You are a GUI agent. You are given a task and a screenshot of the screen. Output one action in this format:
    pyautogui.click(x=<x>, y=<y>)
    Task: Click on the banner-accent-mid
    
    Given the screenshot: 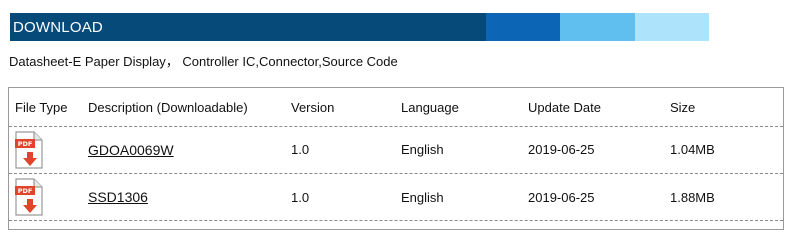 What is the action you would take?
    pyautogui.click(x=597, y=27)
    